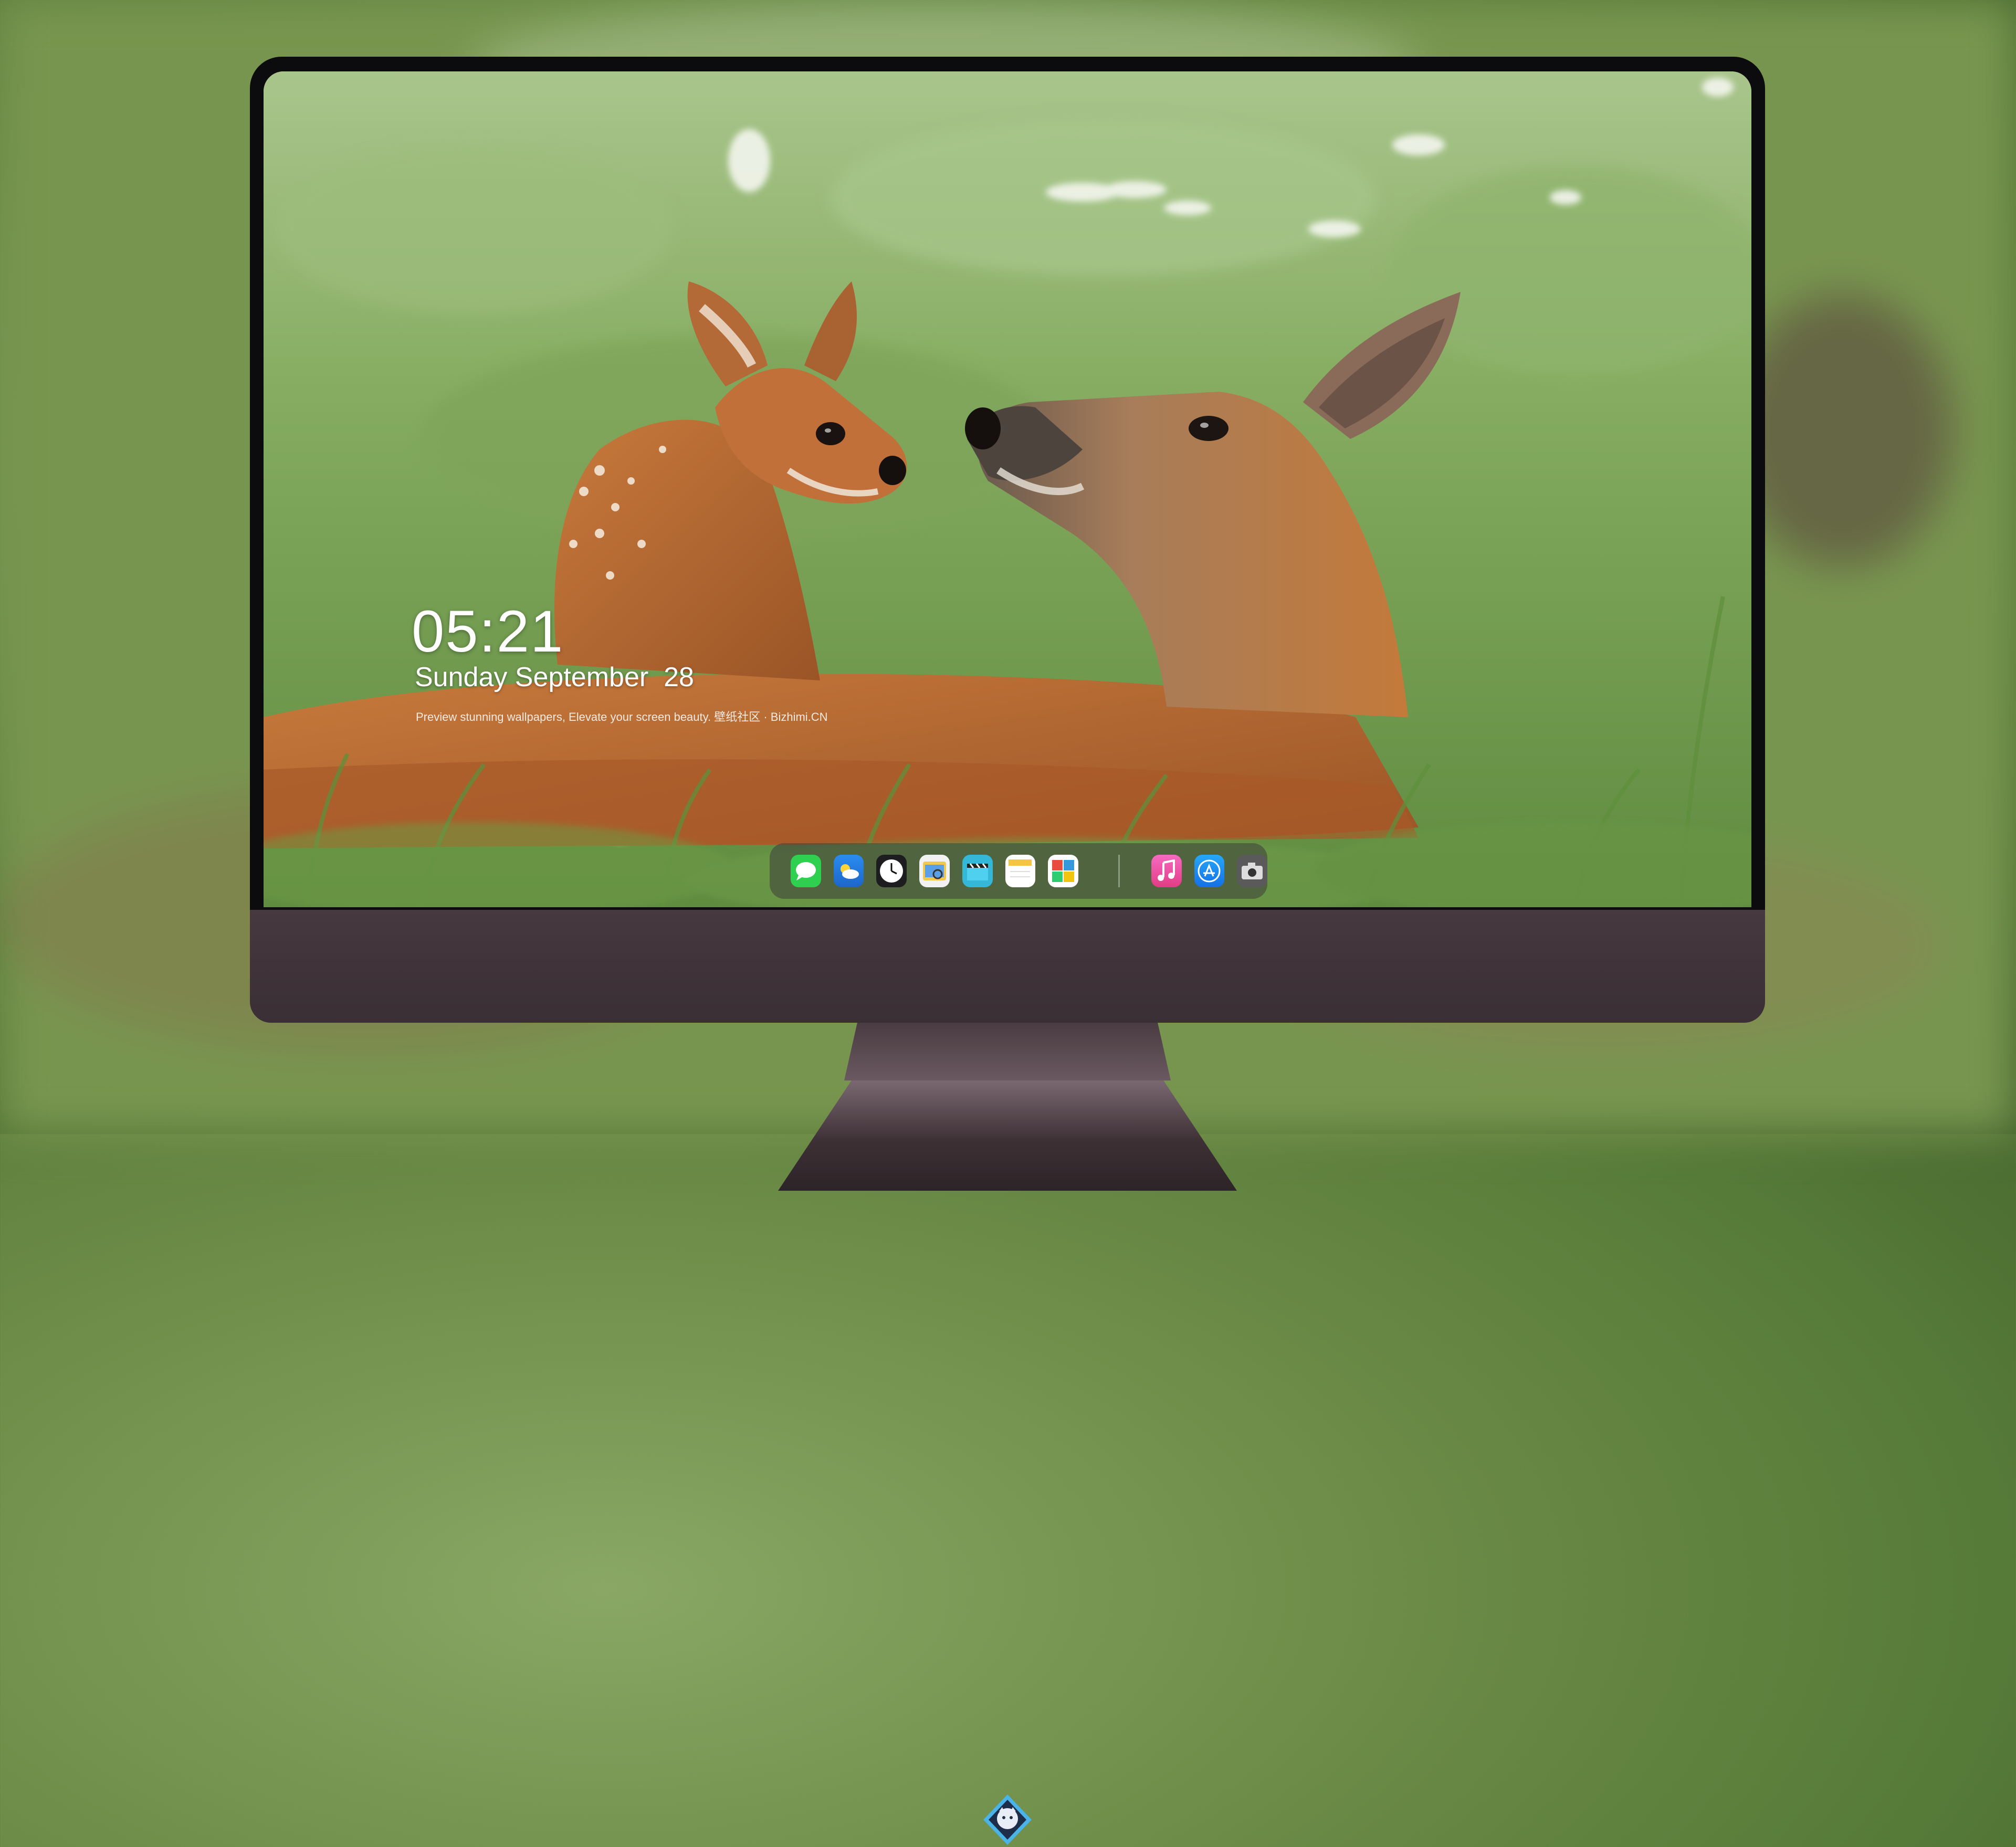 The height and width of the screenshot is (1847, 2016). I want to click on messages-icon, so click(805, 871).